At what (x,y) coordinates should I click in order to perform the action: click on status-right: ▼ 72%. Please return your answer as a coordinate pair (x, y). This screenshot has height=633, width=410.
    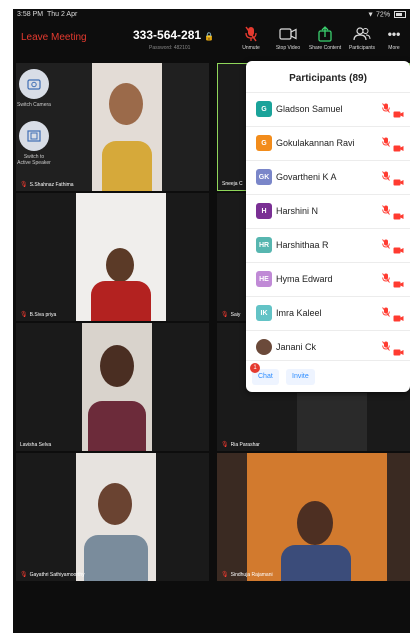
    Looking at the image, I should click on (386, 14).